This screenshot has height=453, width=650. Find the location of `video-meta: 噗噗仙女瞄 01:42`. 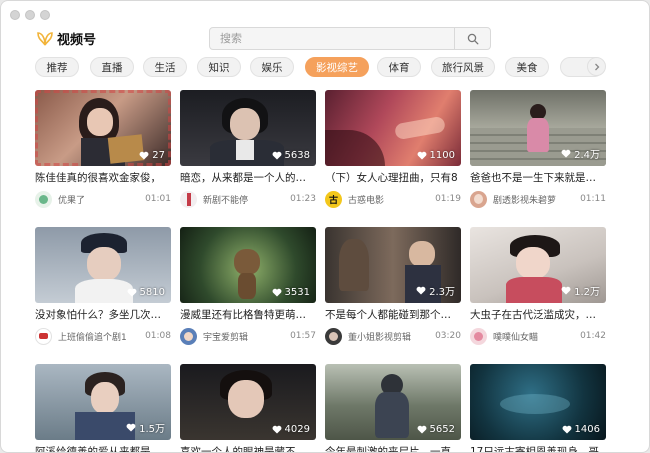

video-meta: 噗噗仙女瞄 01:42 is located at coordinates (538, 336).